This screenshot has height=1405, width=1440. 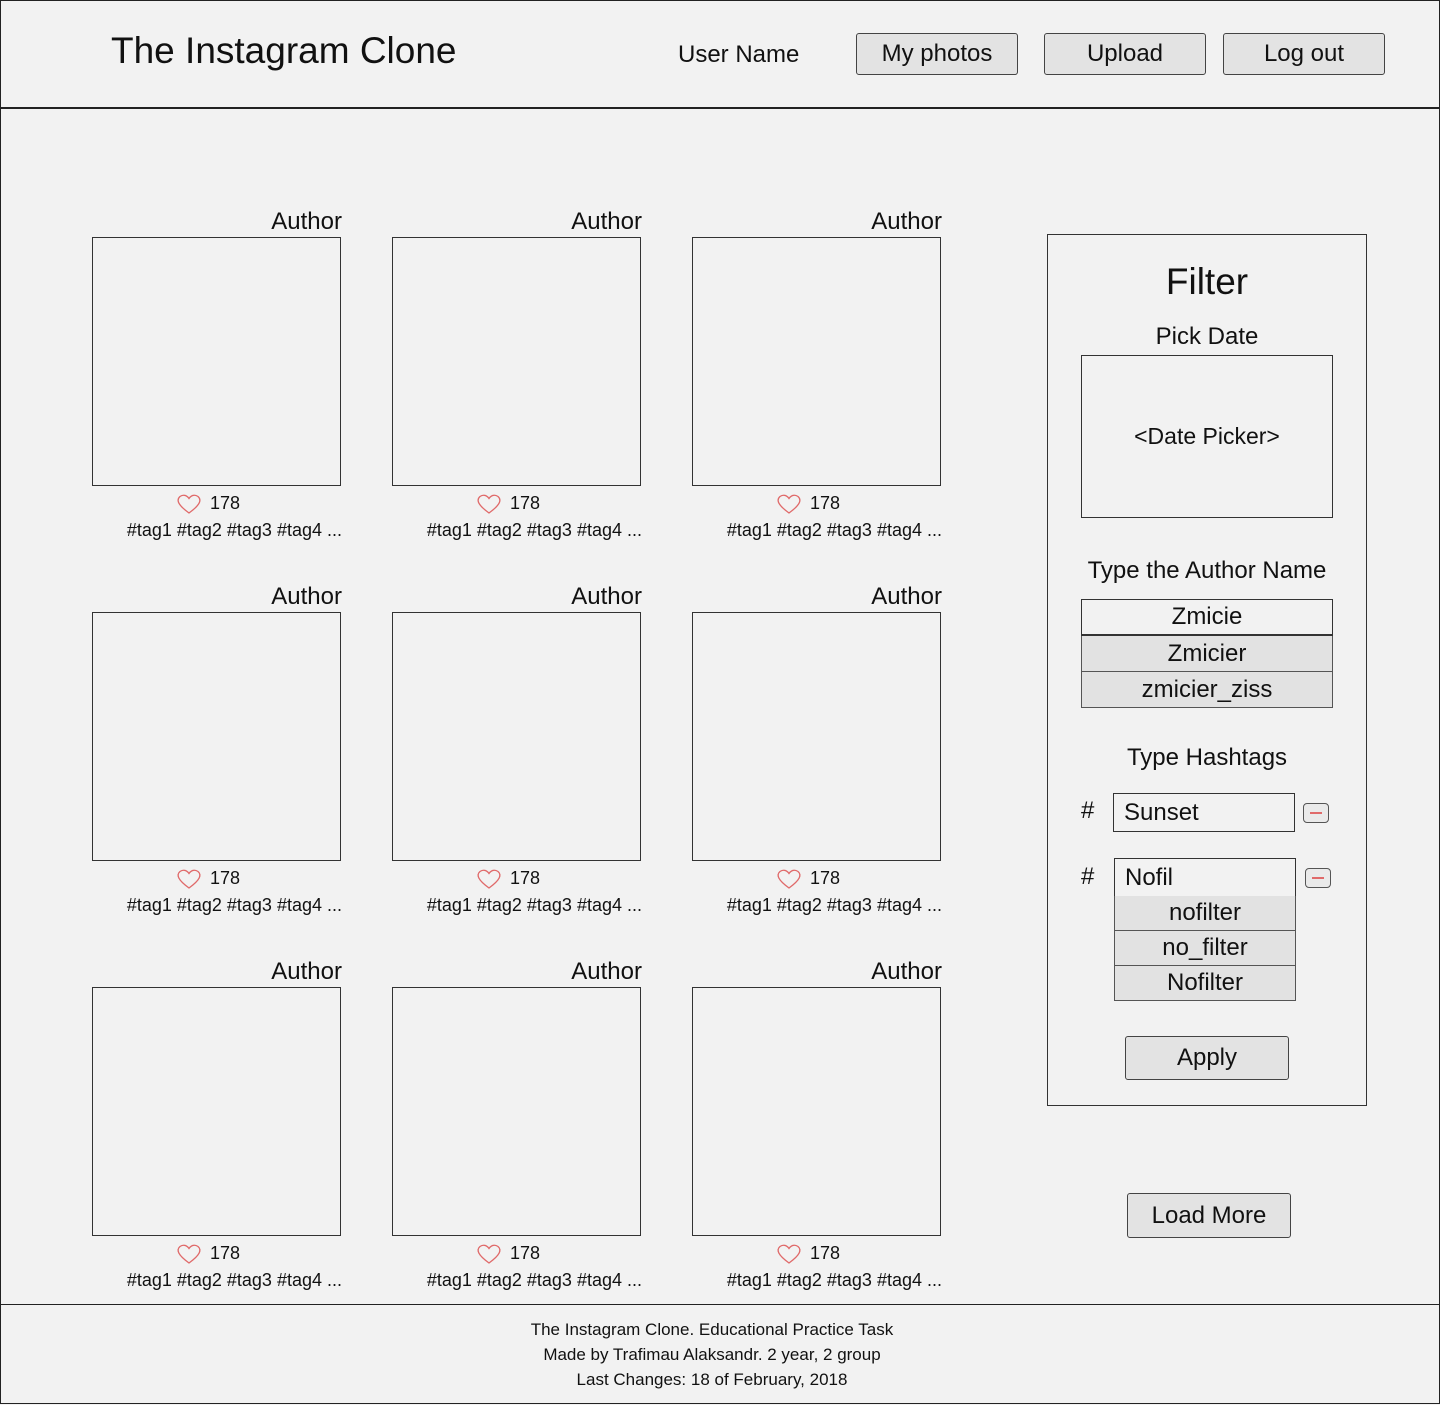 I want to click on footer-line: Last Changes: 18 of February, 2018, so click(x=712, y=1379).